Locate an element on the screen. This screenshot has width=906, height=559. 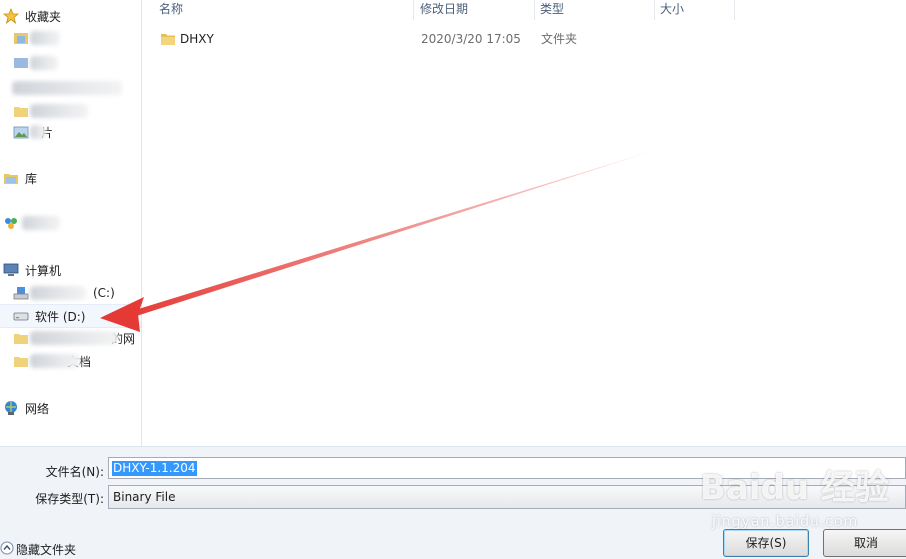
hide-folders-toggle: 隐藏文件夹 is located at coordinates (38, 549).